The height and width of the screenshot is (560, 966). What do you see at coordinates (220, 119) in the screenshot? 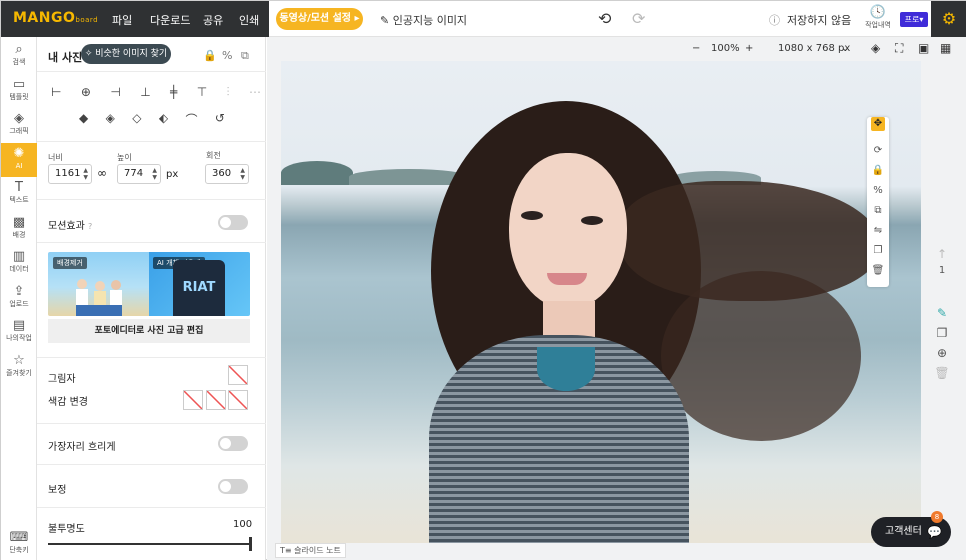
I see `rotate-free-icon: ↺` at bounding box center [220, 119].